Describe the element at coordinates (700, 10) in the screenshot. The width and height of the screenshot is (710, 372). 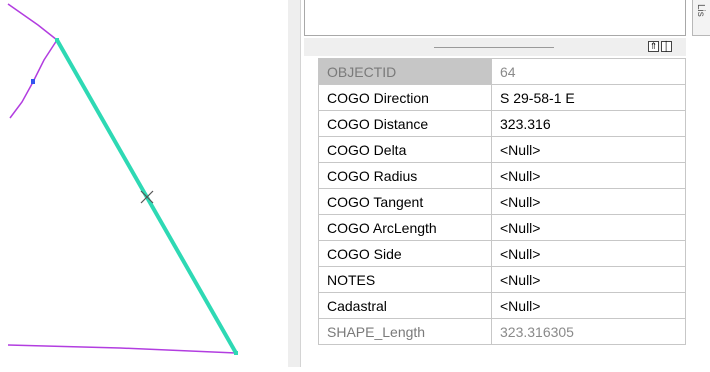
I see `side-tab-label: Lis` at that location.